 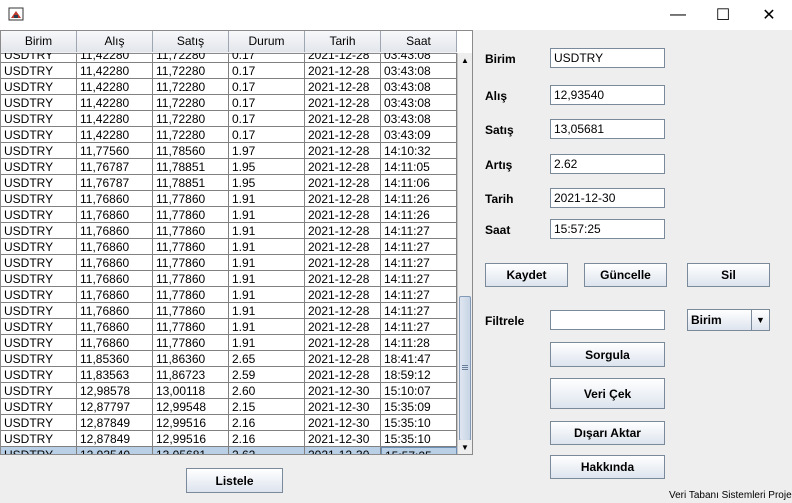 What do you see at coordinates (39, 41) in the screenshot?
I see `column-header-birim: Birim` at bounding box center [39, 41].